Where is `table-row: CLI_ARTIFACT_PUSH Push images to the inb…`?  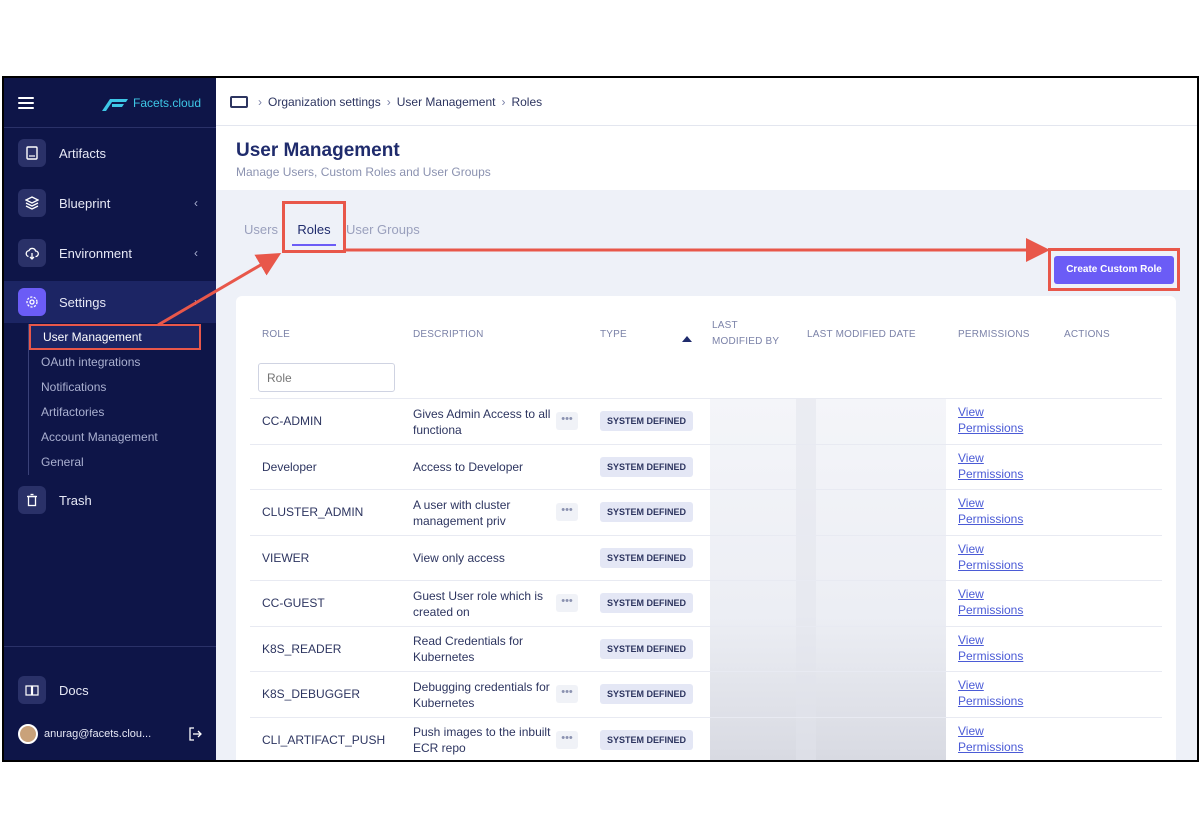
table-row: CLI_ARTIFACT_PUSH Push images to the inb… is located at coordinates (706, 738).